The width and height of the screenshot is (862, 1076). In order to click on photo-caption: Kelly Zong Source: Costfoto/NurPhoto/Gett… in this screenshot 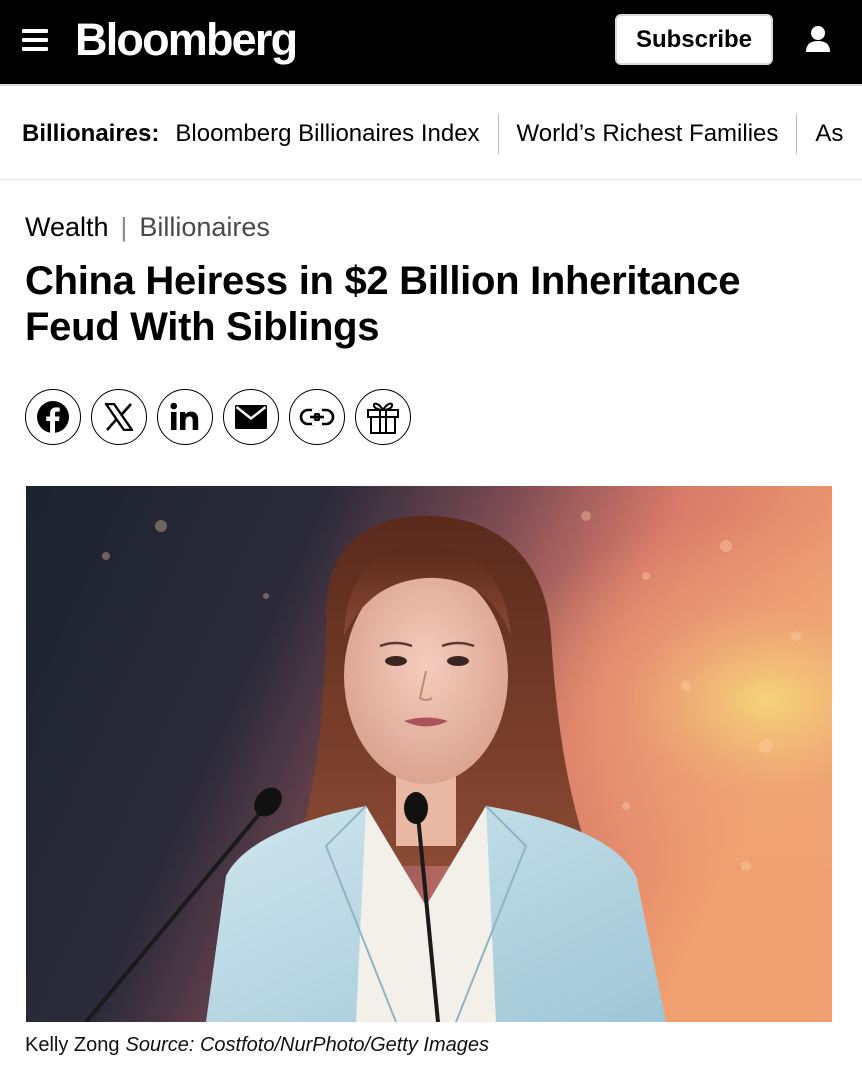, I will do `click(257, 1045)`.